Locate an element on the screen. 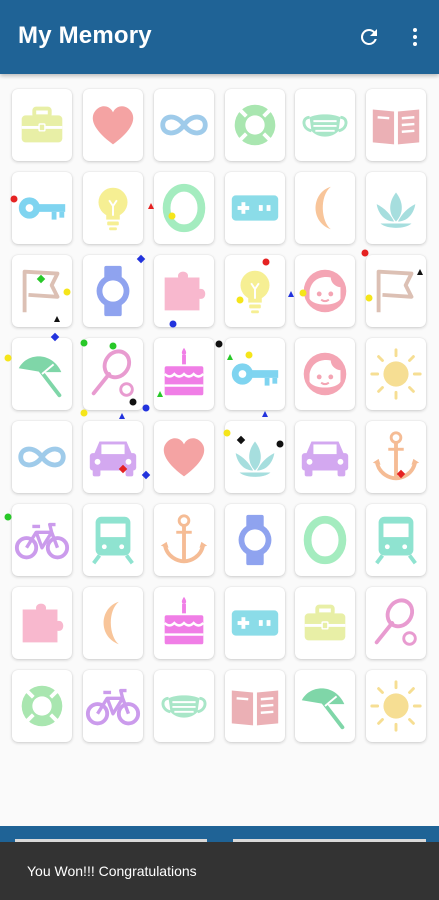 This screenshot has width=439, height=900. snackbar: You Won!!! Congratulations is located at coordinates (219, 871).